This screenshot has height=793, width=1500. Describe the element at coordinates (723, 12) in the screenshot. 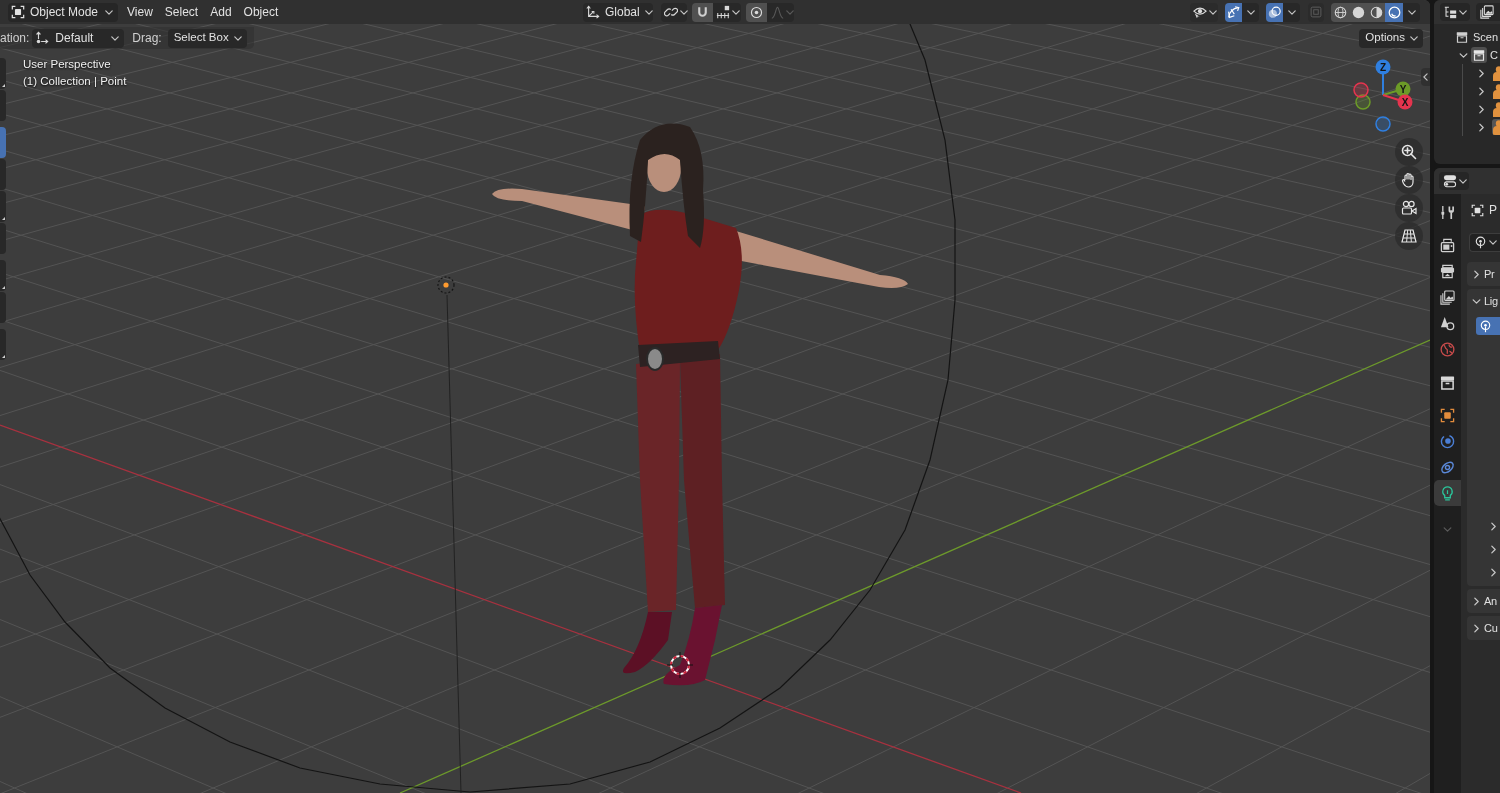

I see `tick-scale-icon` at that location.